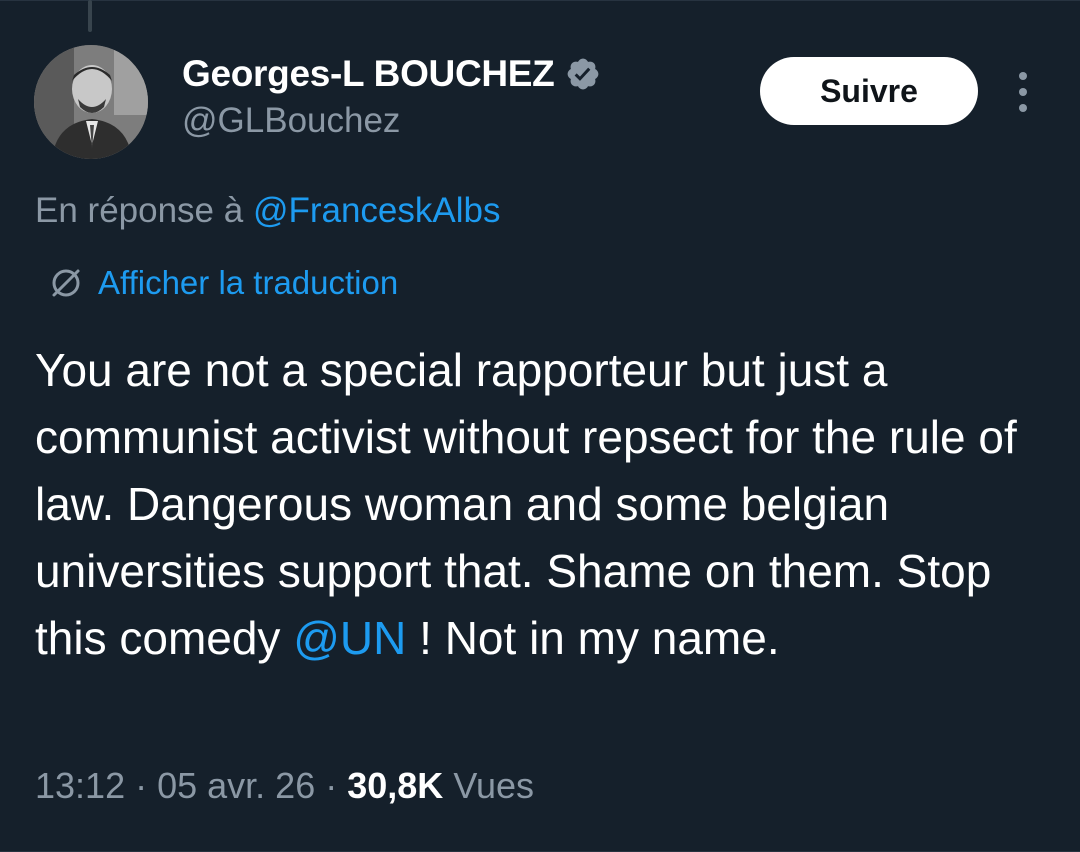 The image size is (1080, 852). What do you see at coordinates (80, 785) in the screenshot?
I see `tweet-time: 13:12` at bounding box center [80, 785].